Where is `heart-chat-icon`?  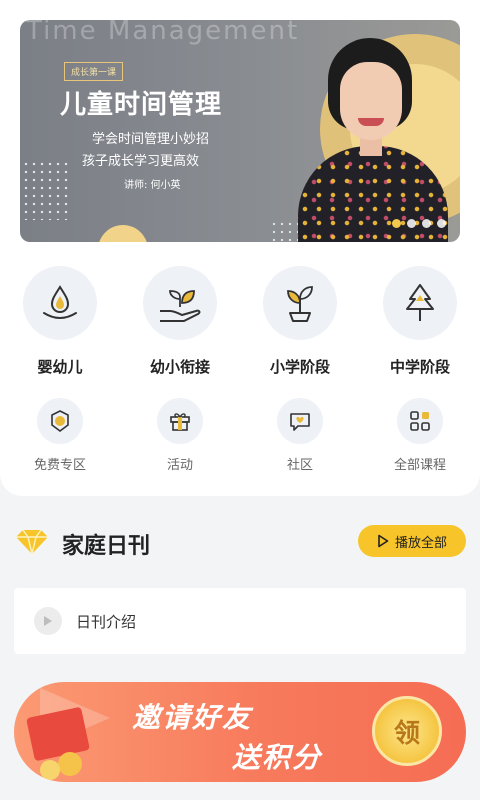
heart-chat-icon is located at coordinates (300, 421).